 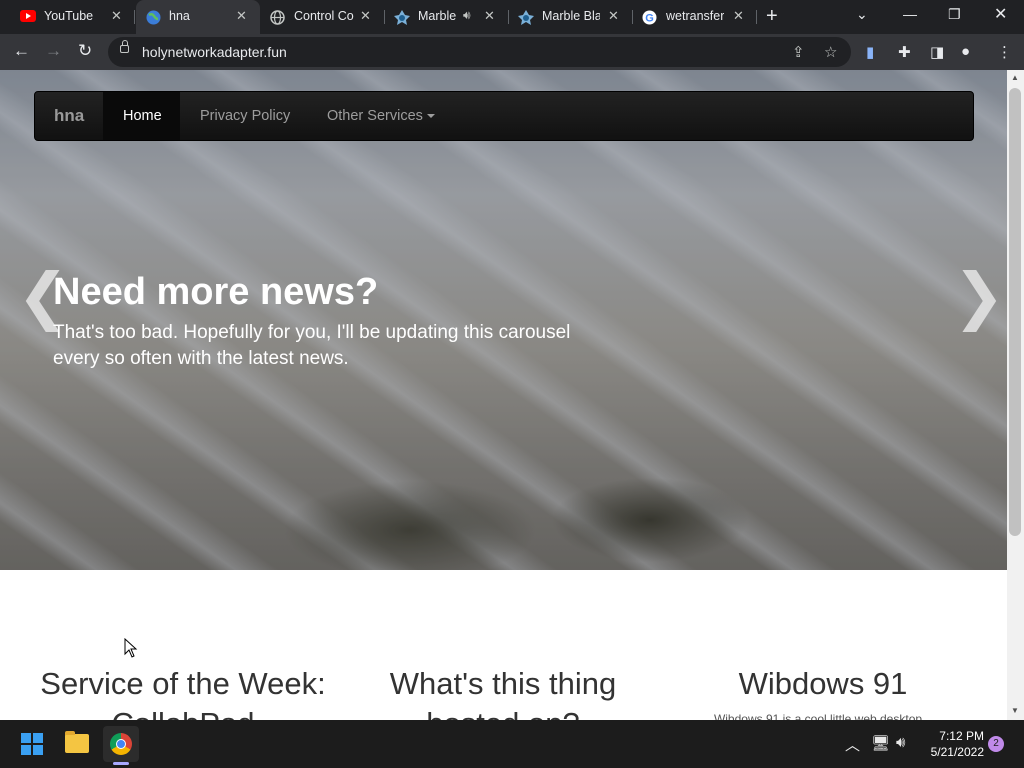 What do you see at coordinates (880, 743) in the screenshot?
I see `network-icon: 🖥︎` at bounding box center [880, 743].